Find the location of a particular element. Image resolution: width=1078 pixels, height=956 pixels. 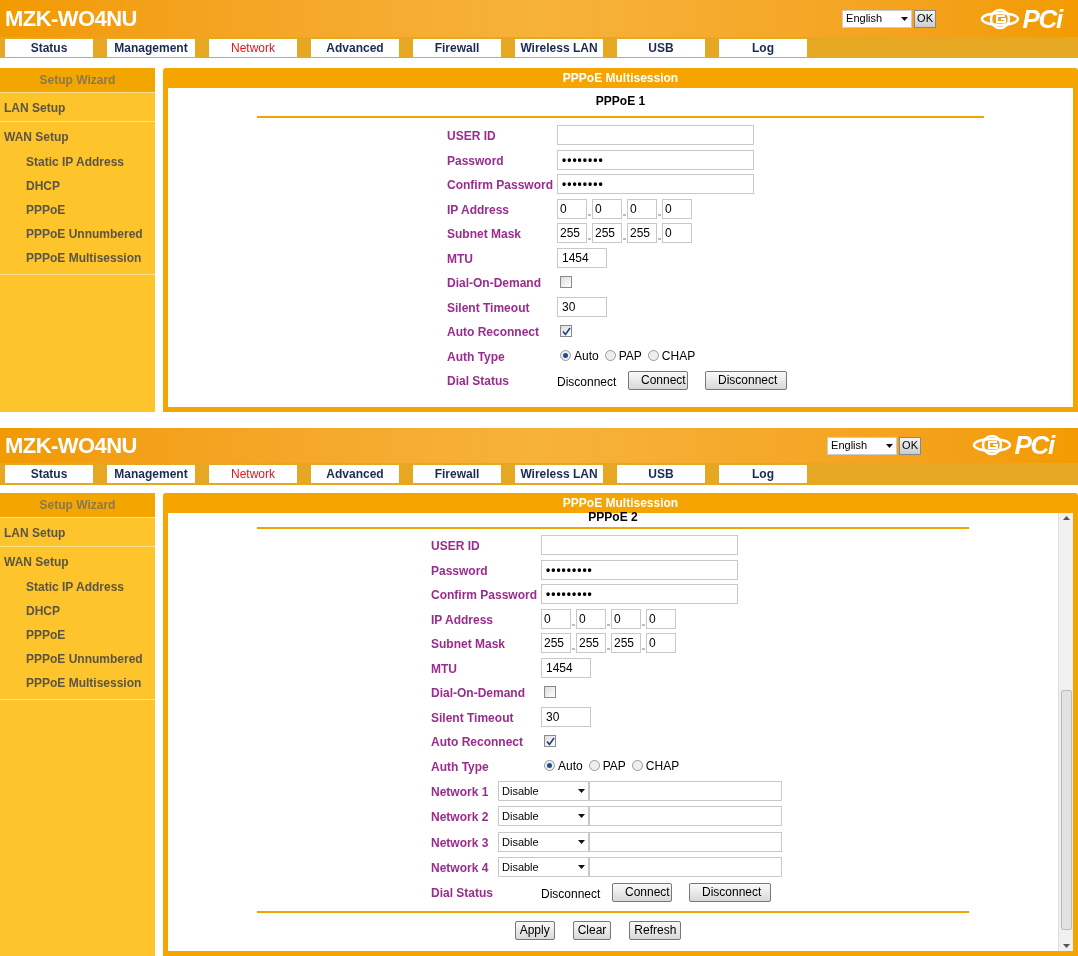

field-label: Dial Status is located at coordinates (478, 381).